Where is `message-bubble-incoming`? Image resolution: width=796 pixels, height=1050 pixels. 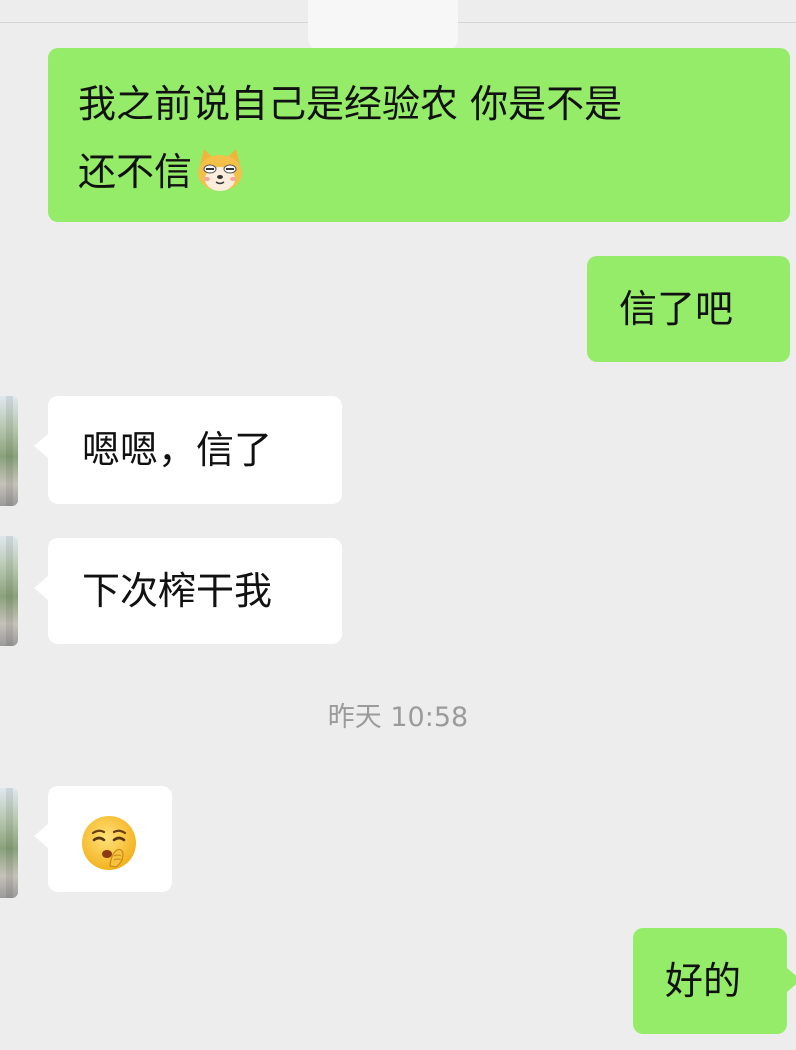 message-bubble-incoming is located at coordinates (103, 839).